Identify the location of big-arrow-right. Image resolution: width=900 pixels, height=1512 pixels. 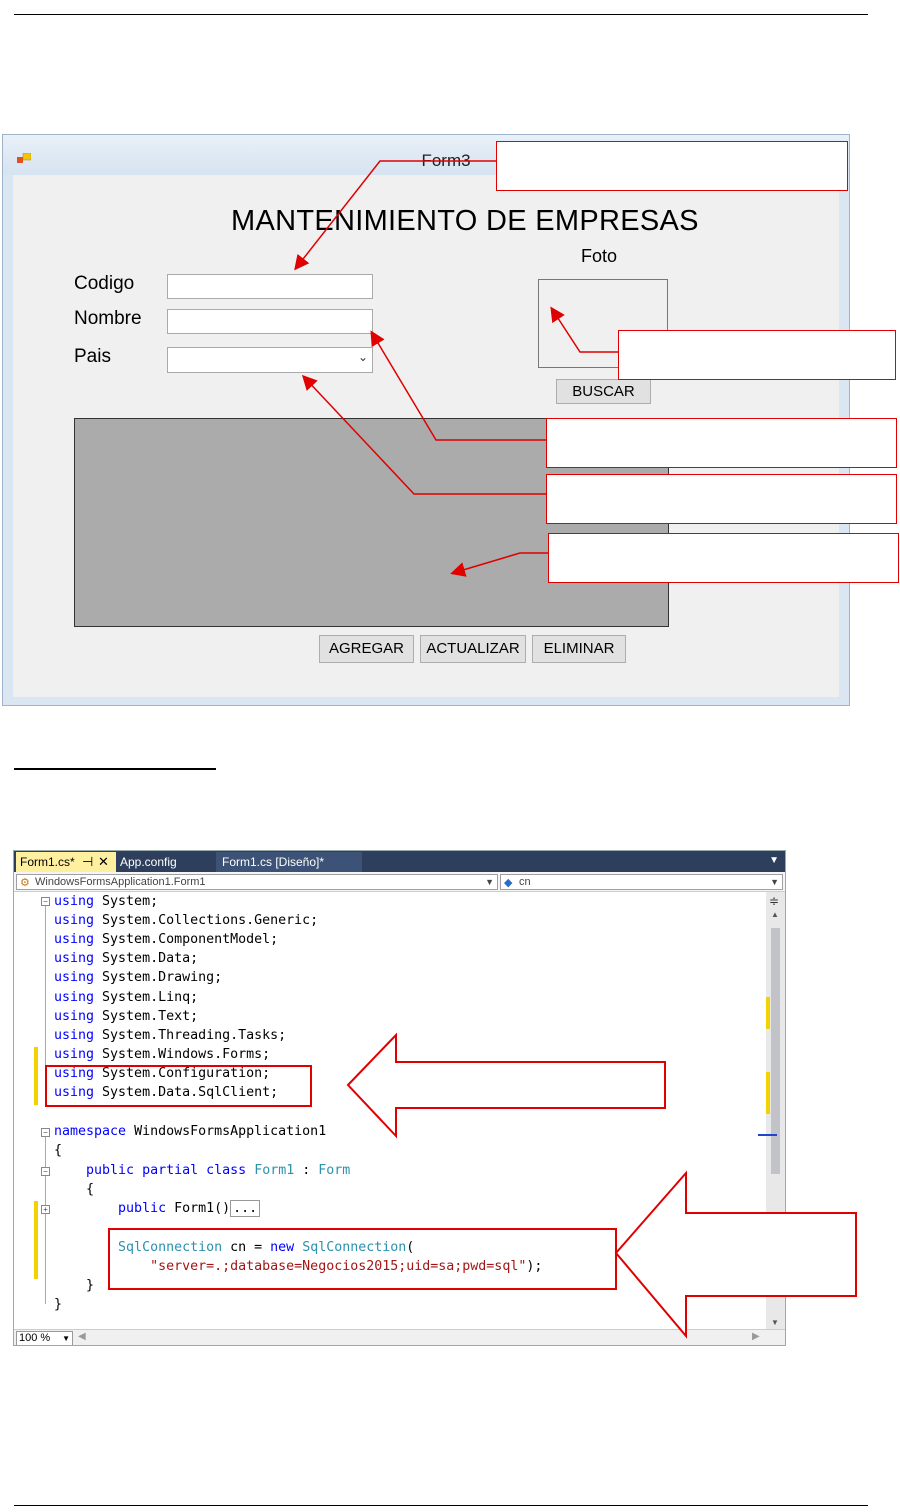
(735, 1254).